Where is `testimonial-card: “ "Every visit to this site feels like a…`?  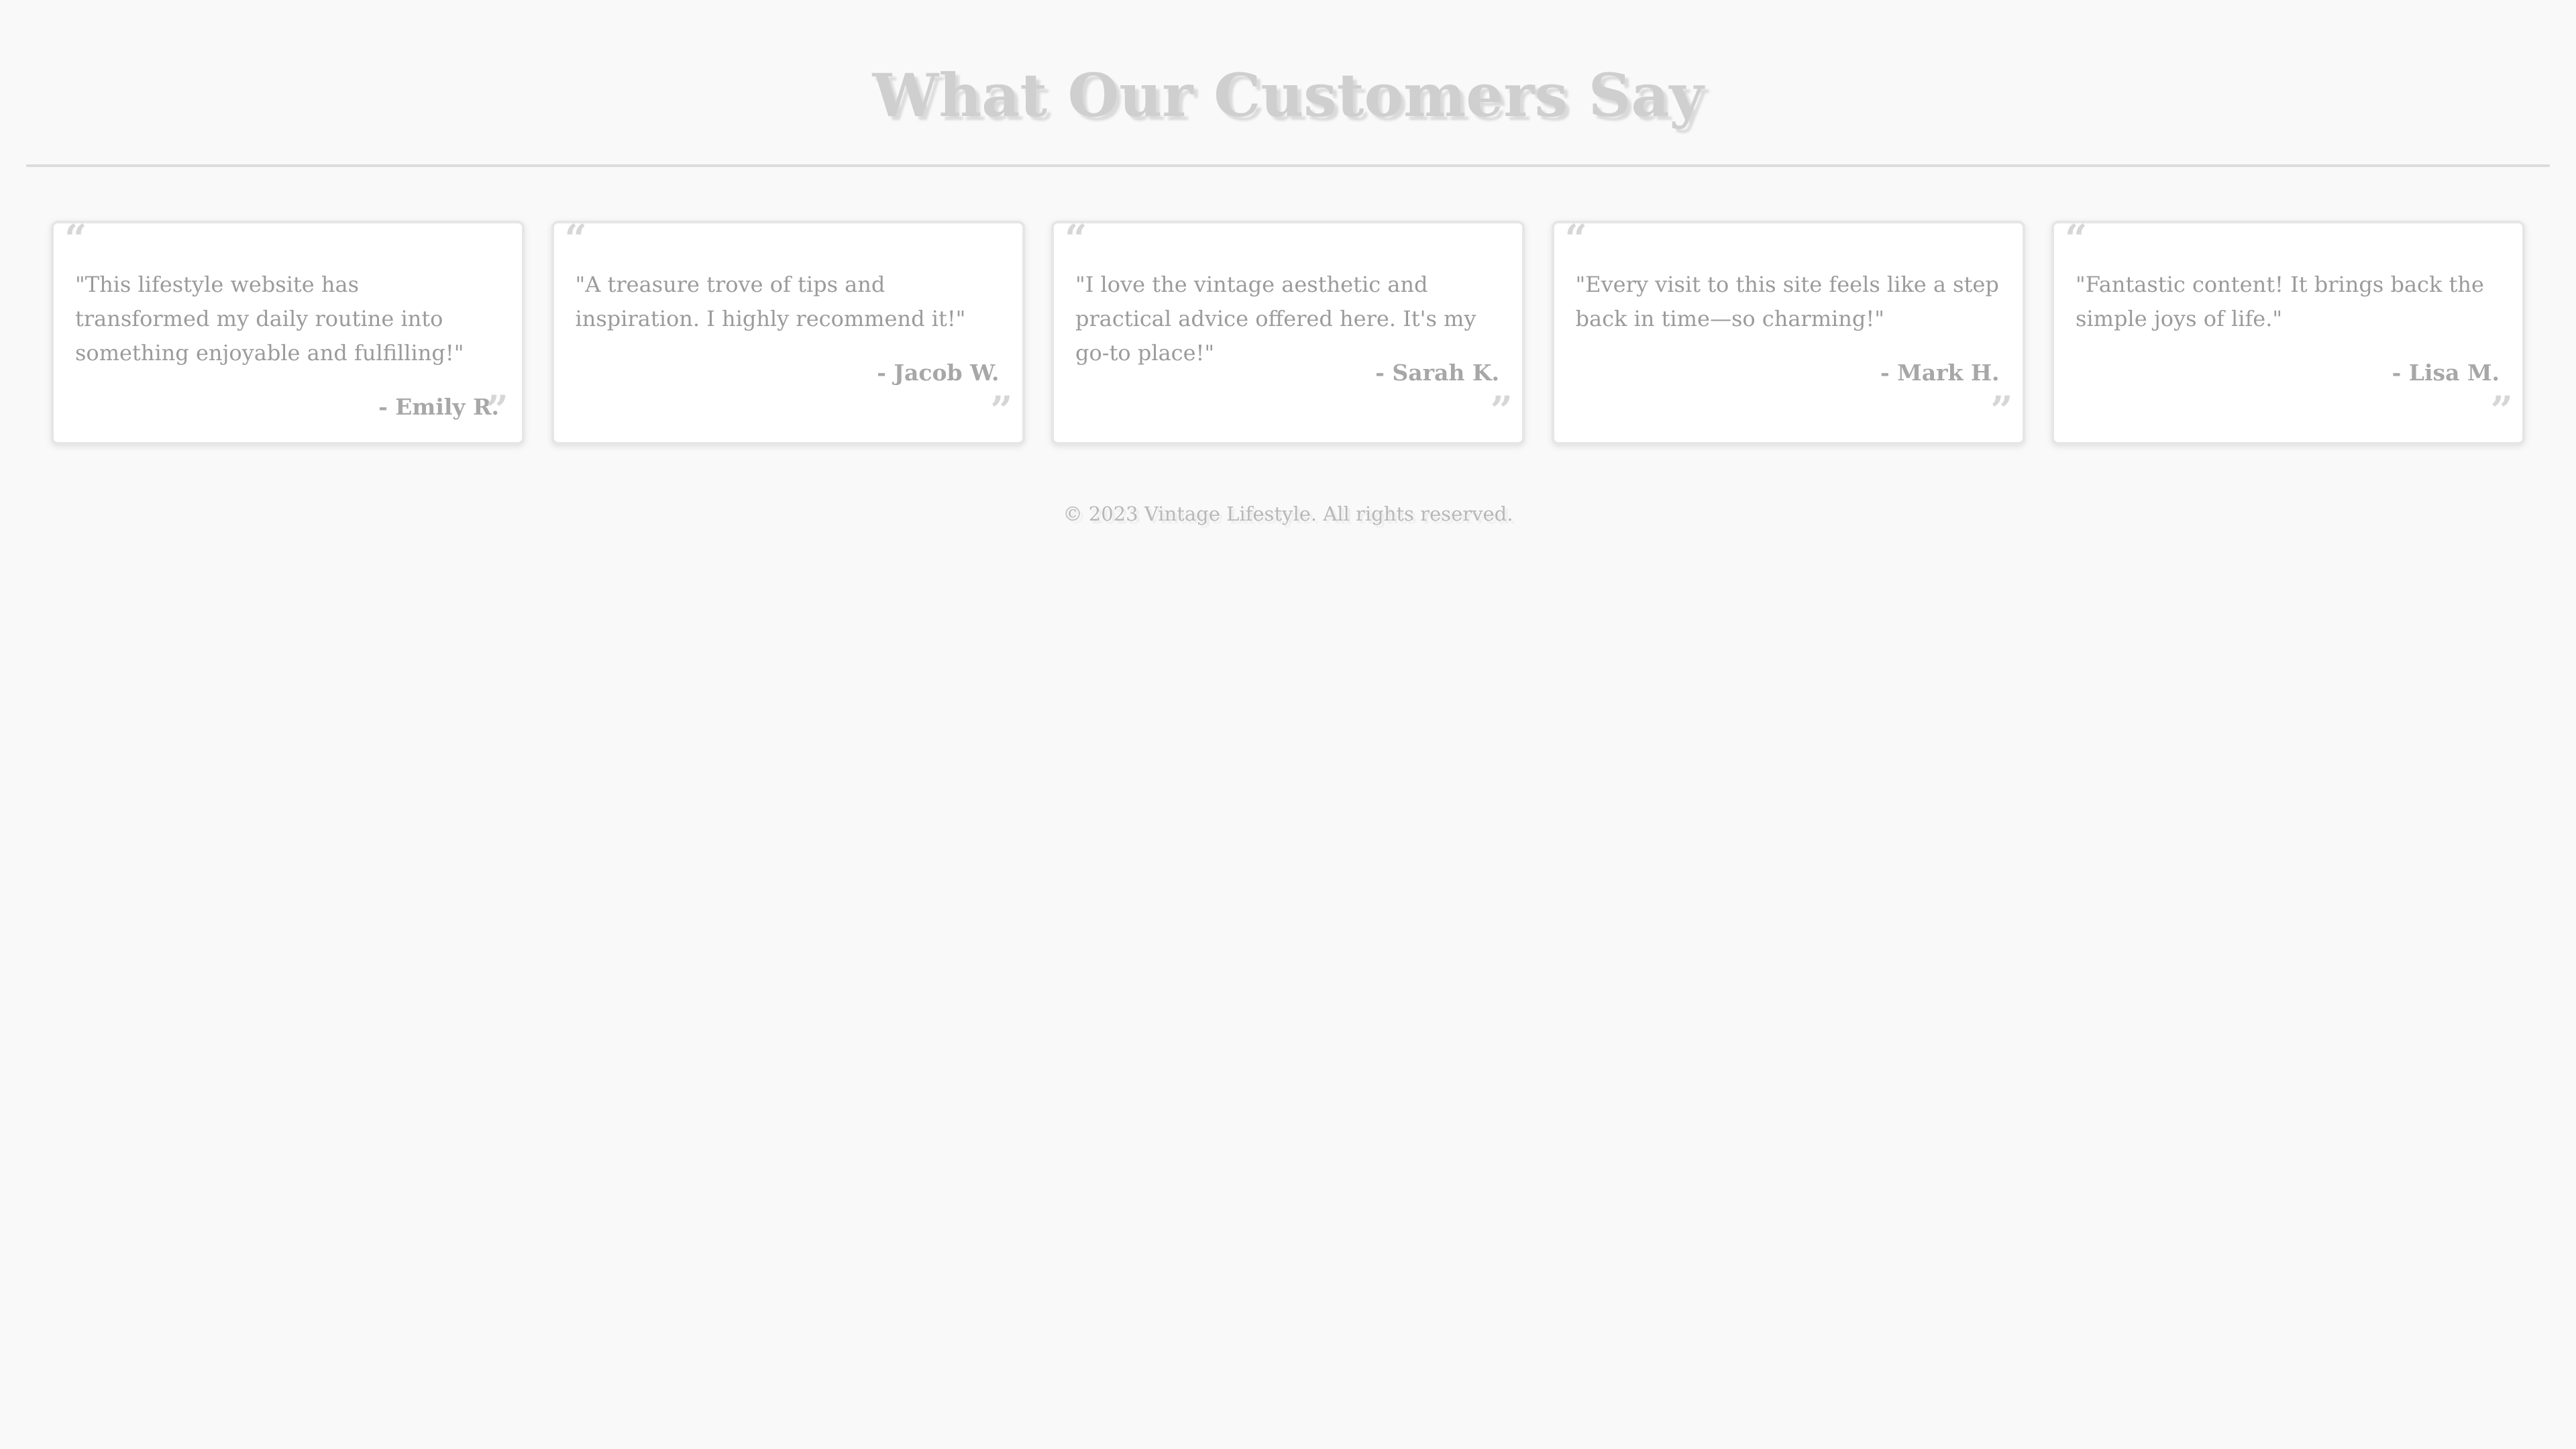
testimonial-card: “ "Every visit to this site feels like a… is located at coordinates (1788, 330).